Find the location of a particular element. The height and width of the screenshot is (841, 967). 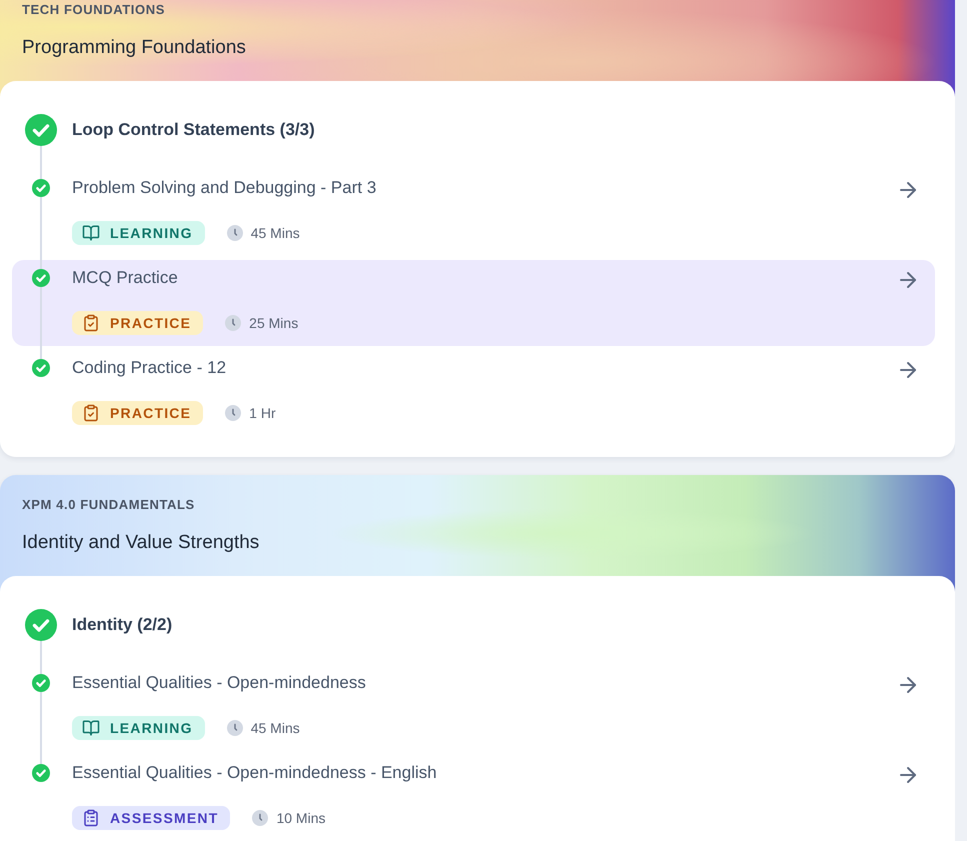

lesson-item: Essential Qualities - Open-mindedness LEARNING 45 Mins is located at coordinates (473, 708).